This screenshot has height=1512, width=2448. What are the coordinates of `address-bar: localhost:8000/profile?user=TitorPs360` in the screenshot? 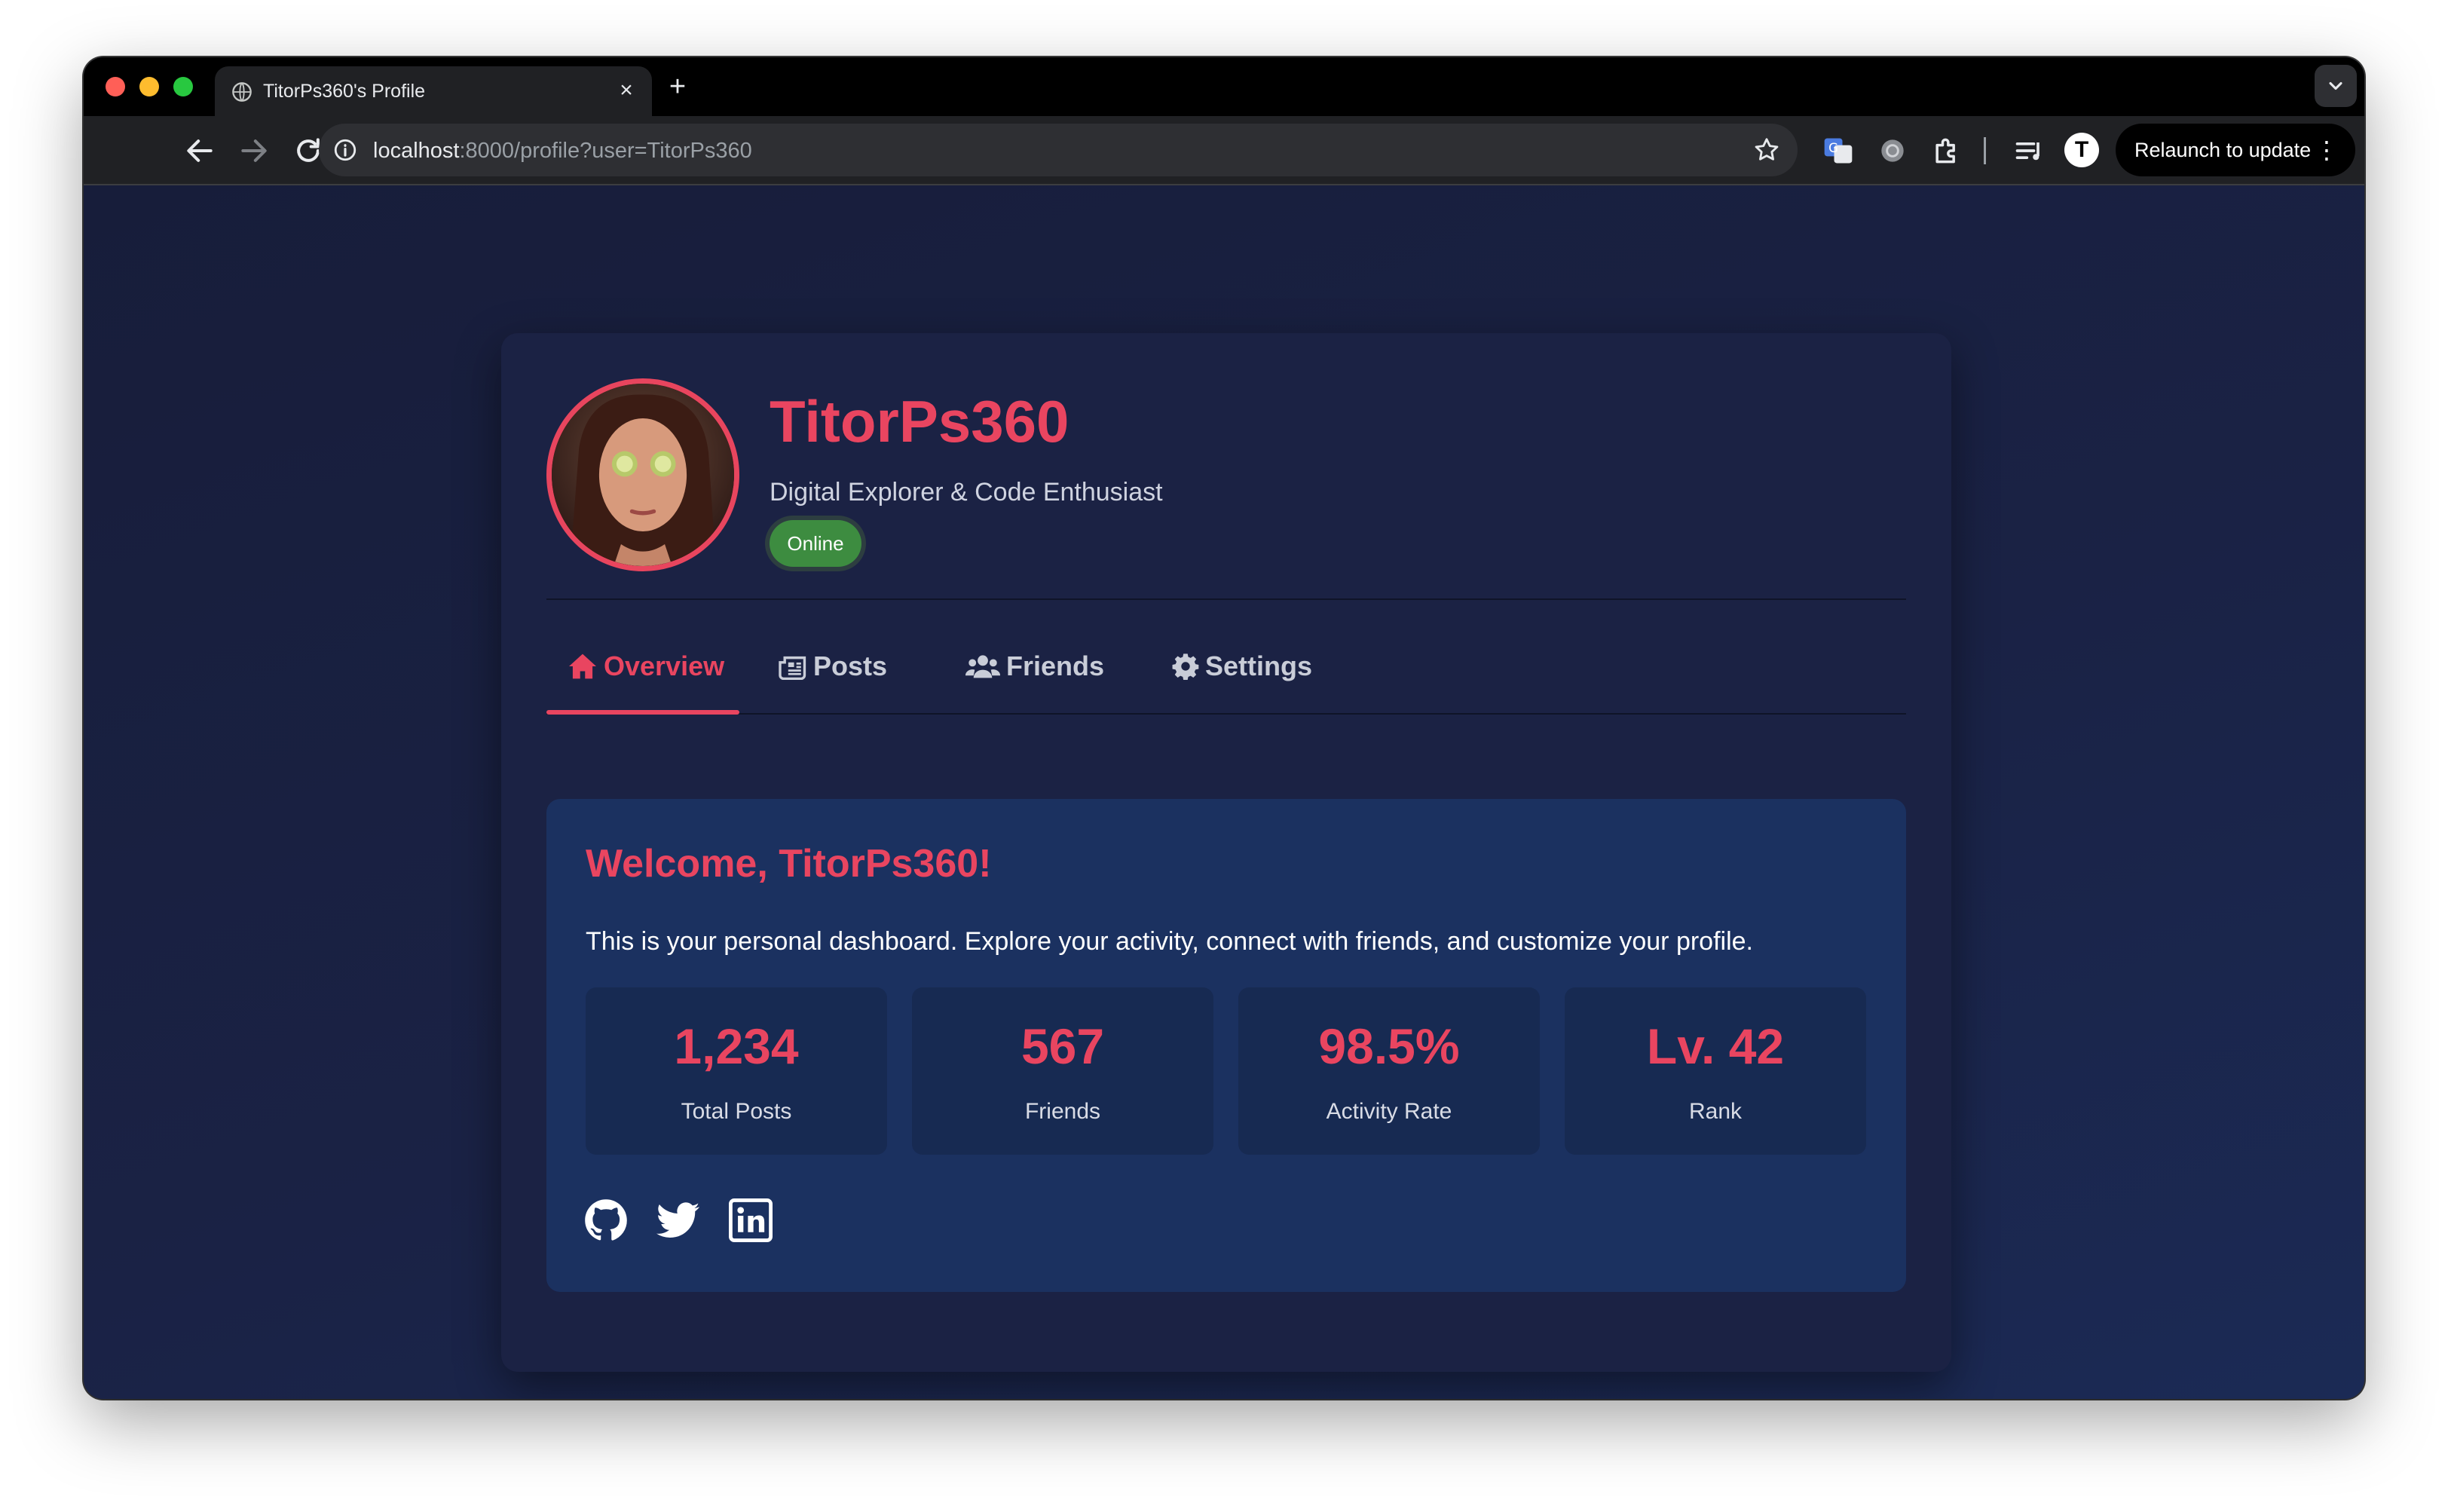 It's located at (1058, 150).